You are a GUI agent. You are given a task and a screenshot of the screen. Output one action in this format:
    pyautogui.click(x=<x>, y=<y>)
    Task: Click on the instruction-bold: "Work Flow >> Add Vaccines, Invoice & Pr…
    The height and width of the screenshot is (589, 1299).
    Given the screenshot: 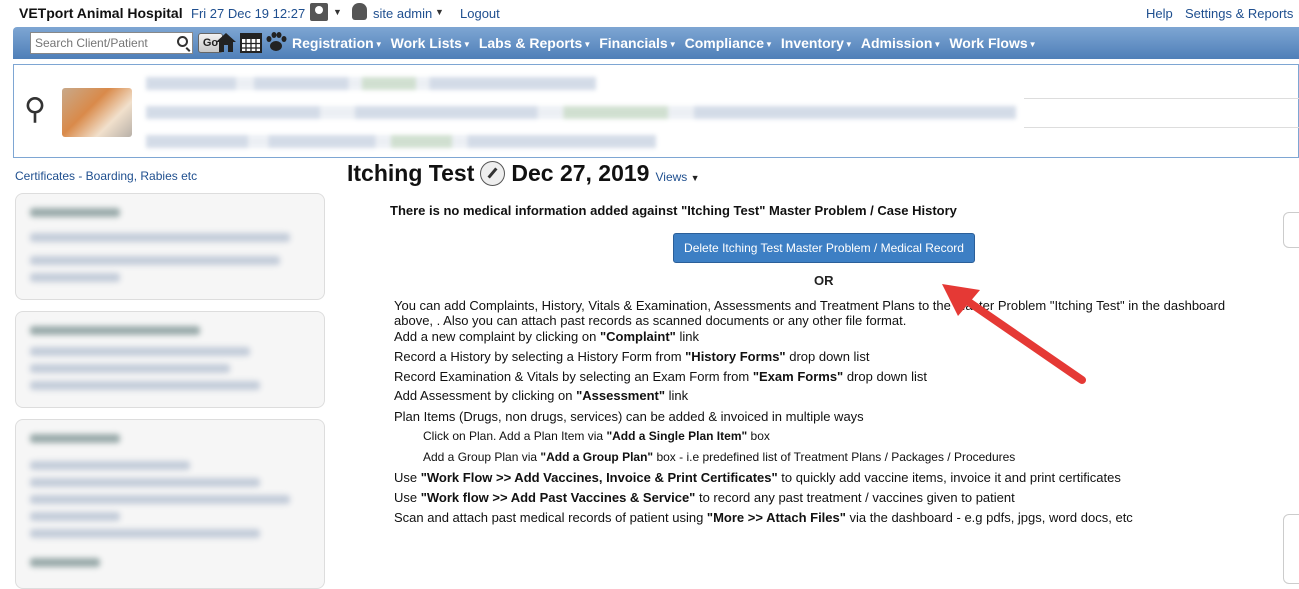 What is the action you would take?
    pyautogui.click(x=599, y=477)
    